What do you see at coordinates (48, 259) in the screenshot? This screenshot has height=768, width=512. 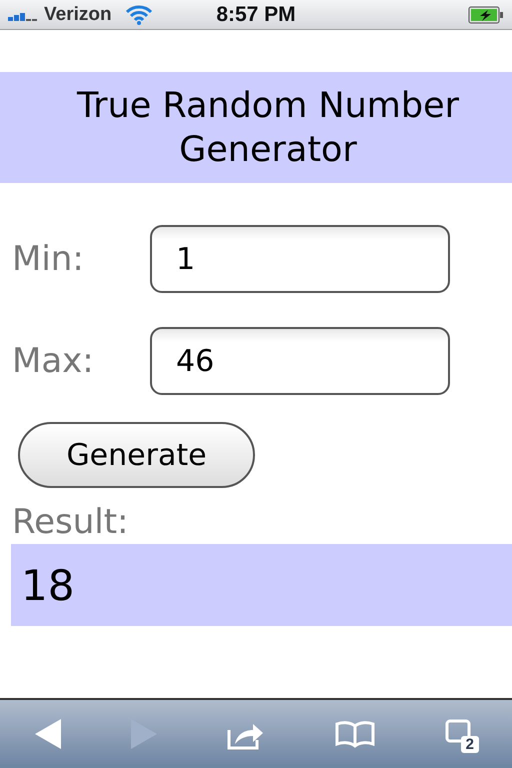 I see `field-label: Min:` at bounding box center [48, 259].